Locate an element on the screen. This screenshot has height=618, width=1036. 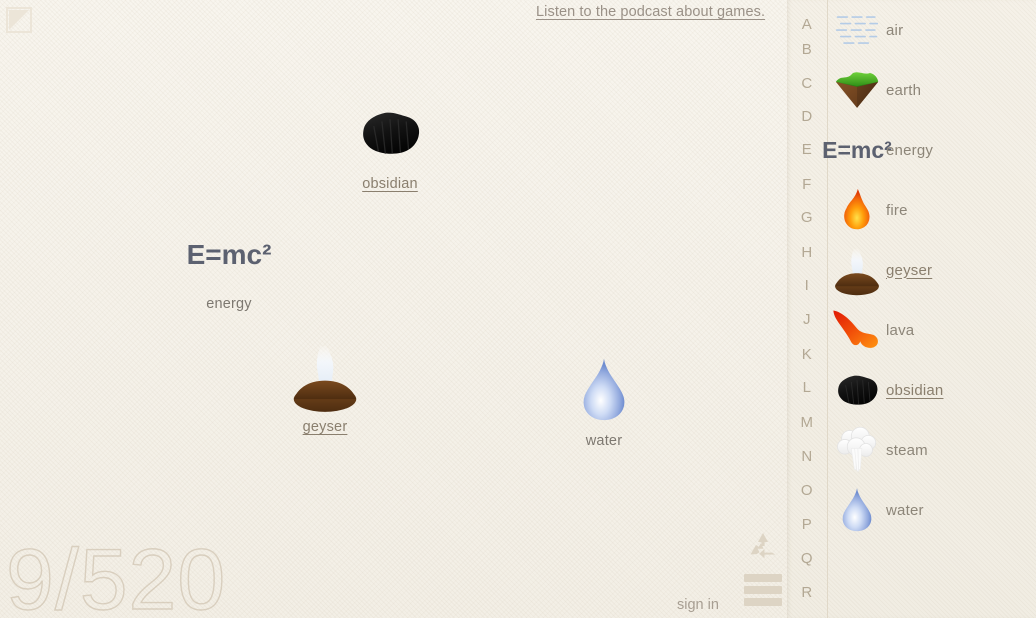
alphabet-letter-q: Q is located at coordinates (807, 558).